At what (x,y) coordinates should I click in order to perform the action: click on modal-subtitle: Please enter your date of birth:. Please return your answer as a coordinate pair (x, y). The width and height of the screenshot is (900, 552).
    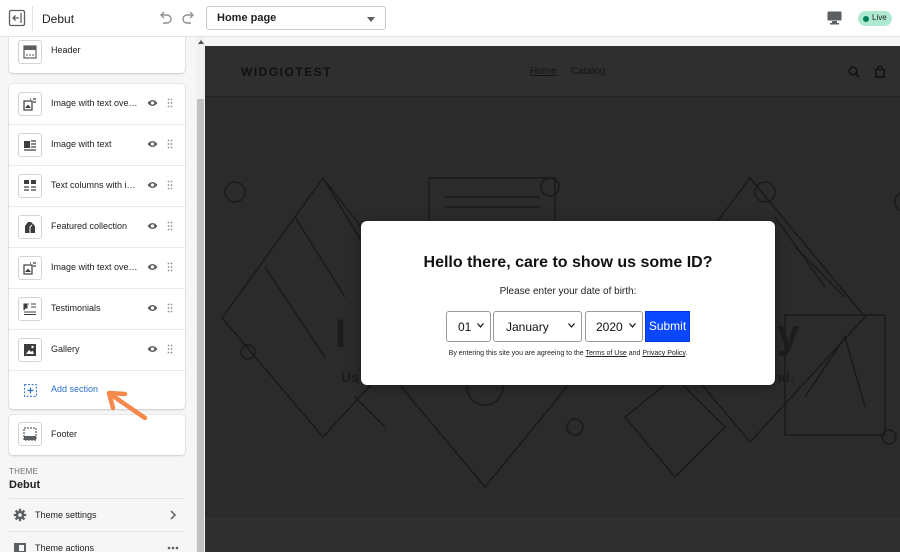
    Looking at the image, I should click on (568, 291).